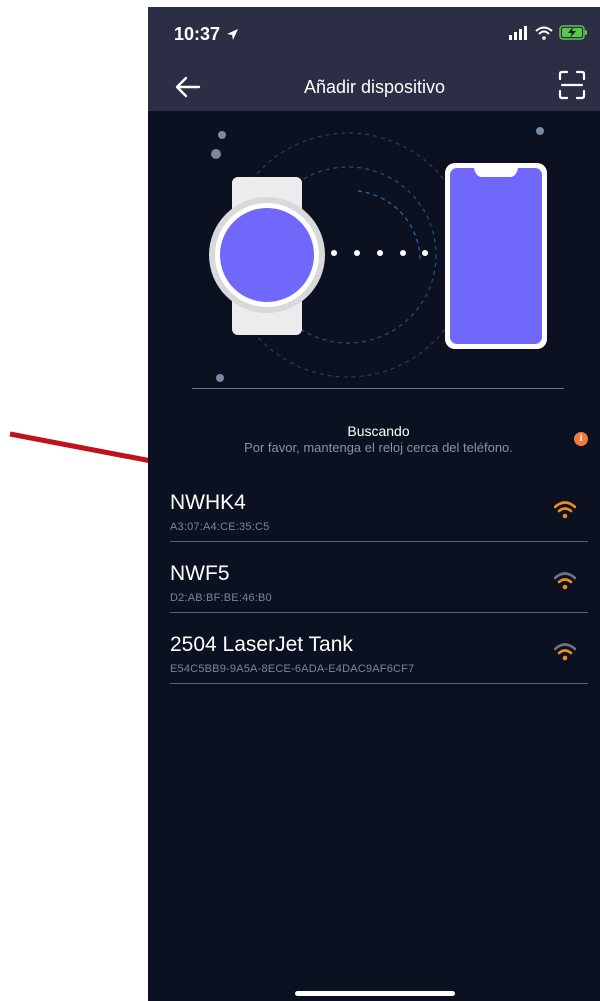 The width and height of the screenshot is (600, 1001). Describe the element at coordinates (206, 34) in the screenshot. I see `status-time: 10:37` at that location.